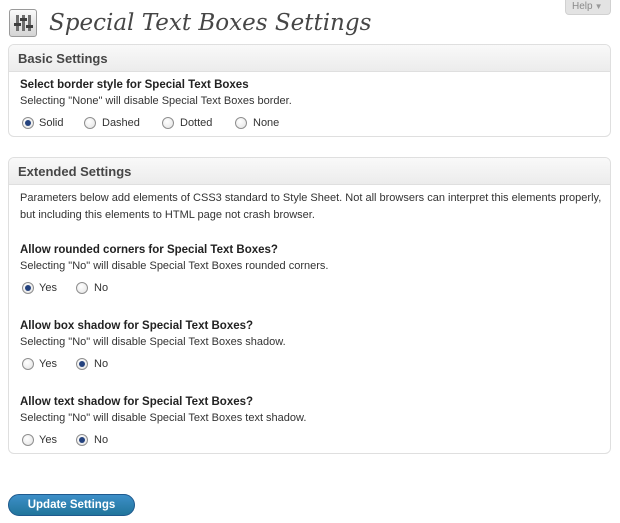  I want to click on border-style-option-dotted: Dotted, so click(196, 123).